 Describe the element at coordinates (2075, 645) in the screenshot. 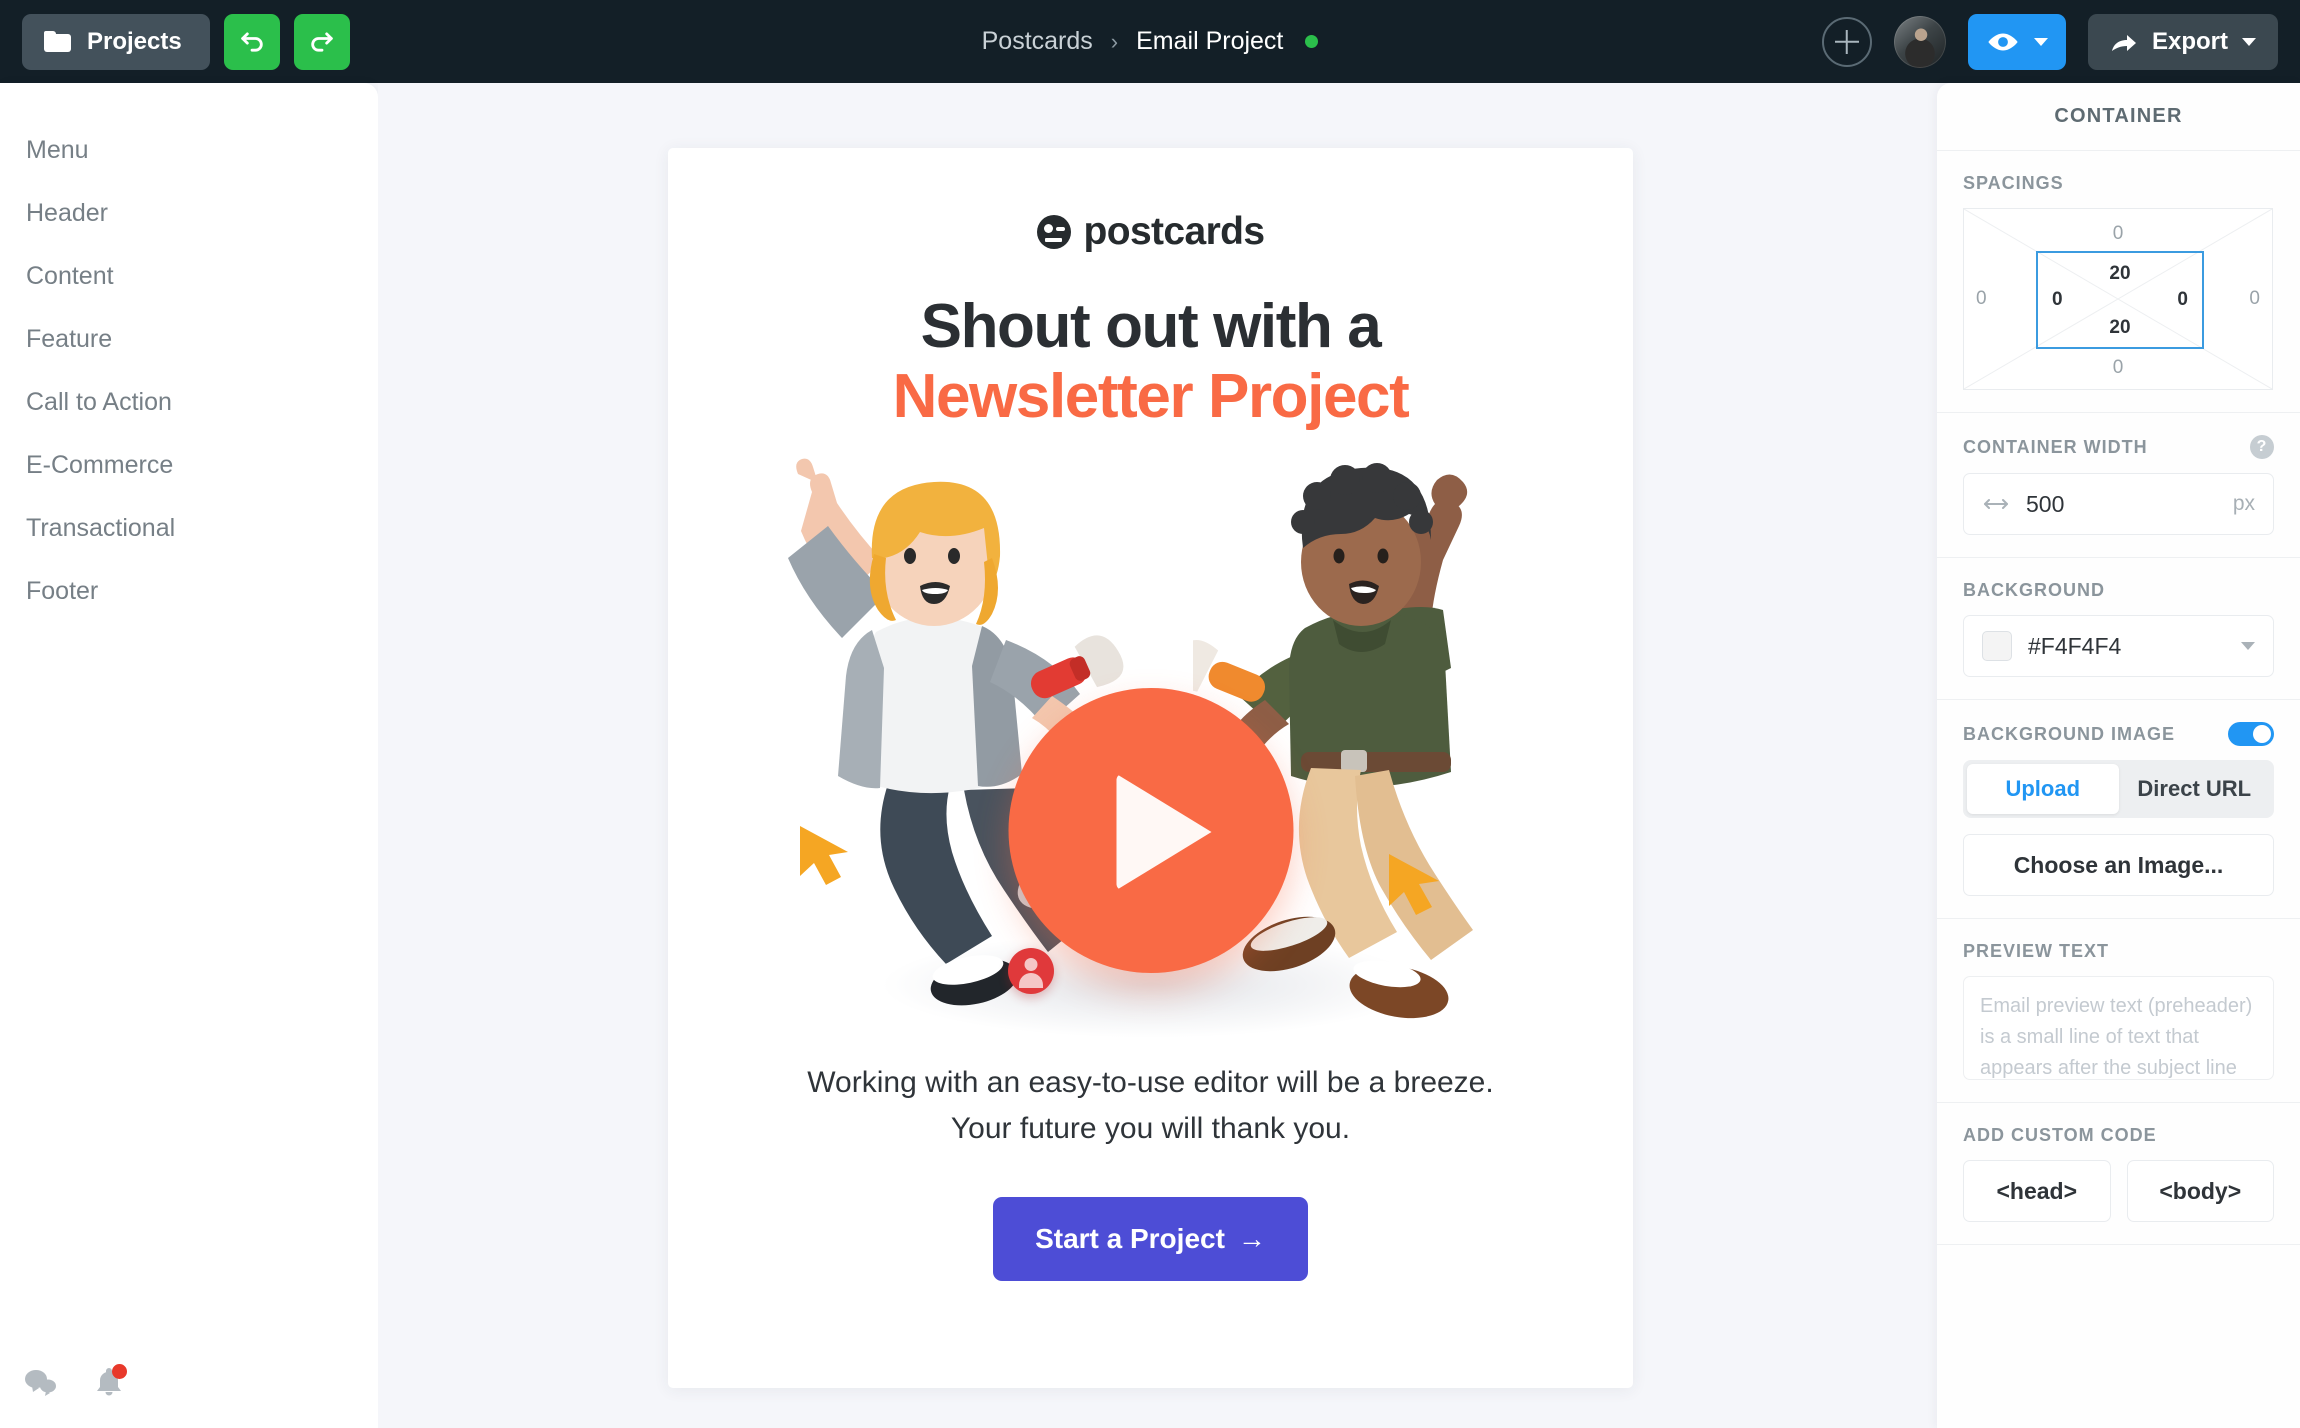

I see `background-color-value: #F4F4F4` at that location.